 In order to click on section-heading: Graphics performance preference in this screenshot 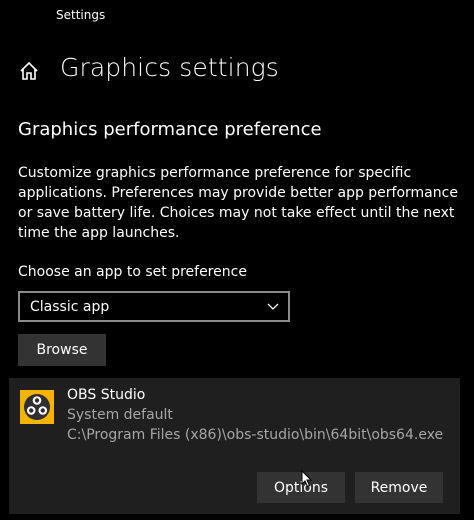, I will do `click(170, 129)`.